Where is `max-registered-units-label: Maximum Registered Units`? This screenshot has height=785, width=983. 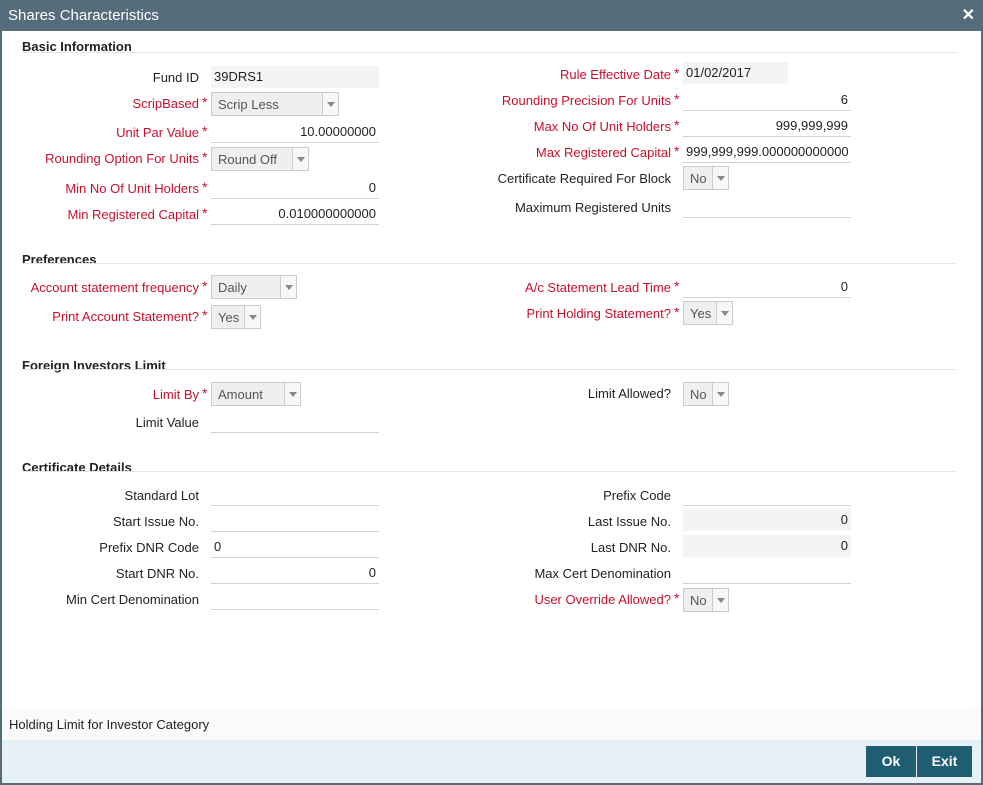
max-registered-units-label: Maximum Registered Units is located at coordinates (592, 207).